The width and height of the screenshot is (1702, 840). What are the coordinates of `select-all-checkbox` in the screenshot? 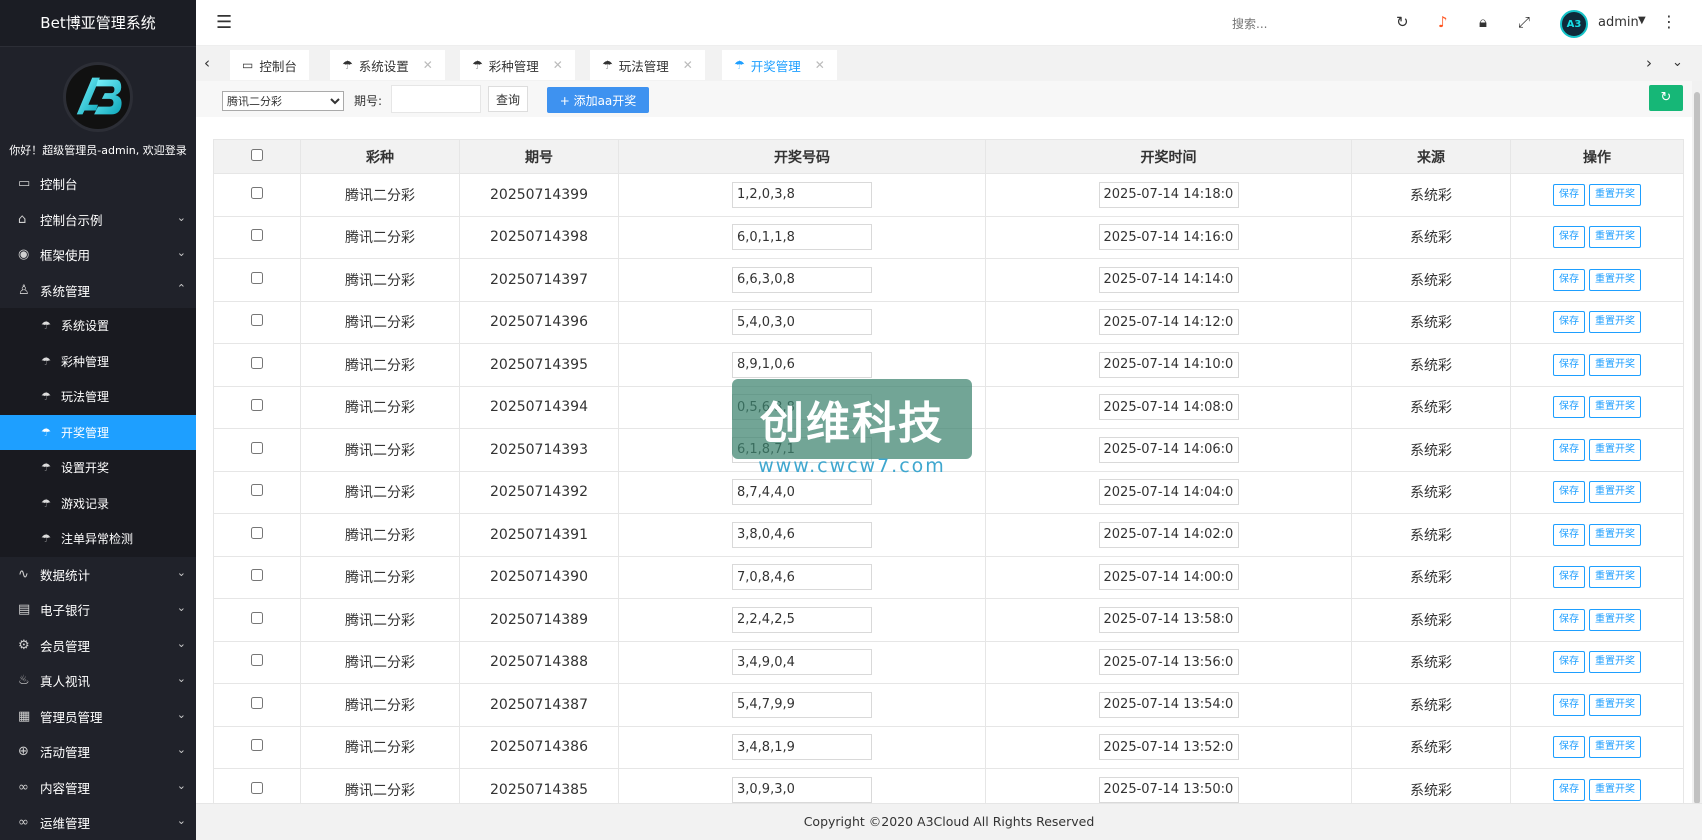 It's located at (257, 154).